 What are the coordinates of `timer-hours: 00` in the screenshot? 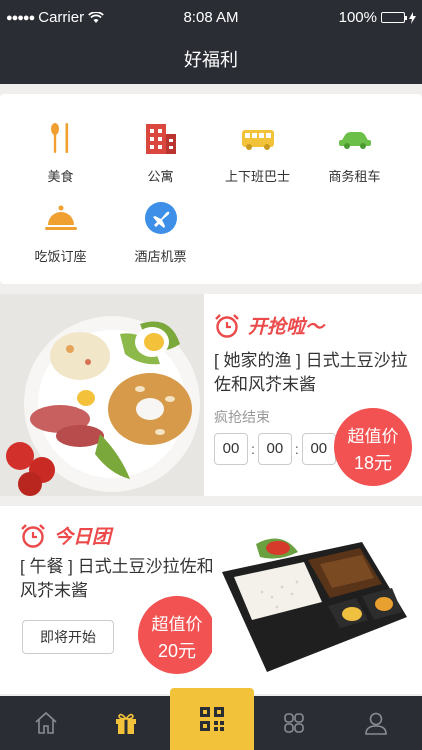 It's located at (231, 449).